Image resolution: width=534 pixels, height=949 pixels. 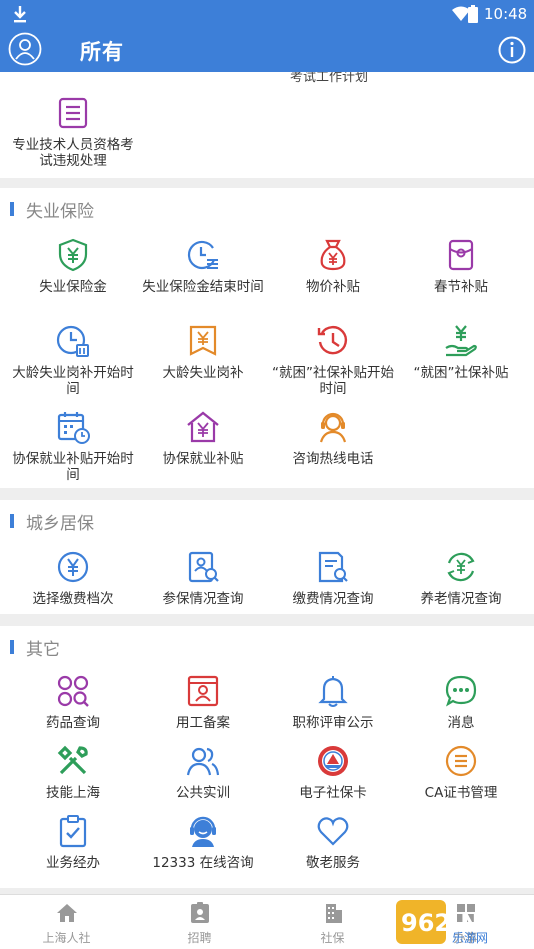 I want to click on grid-item-senior-start: 大龄失业岗补开始时间, so click(x=73, y=360).